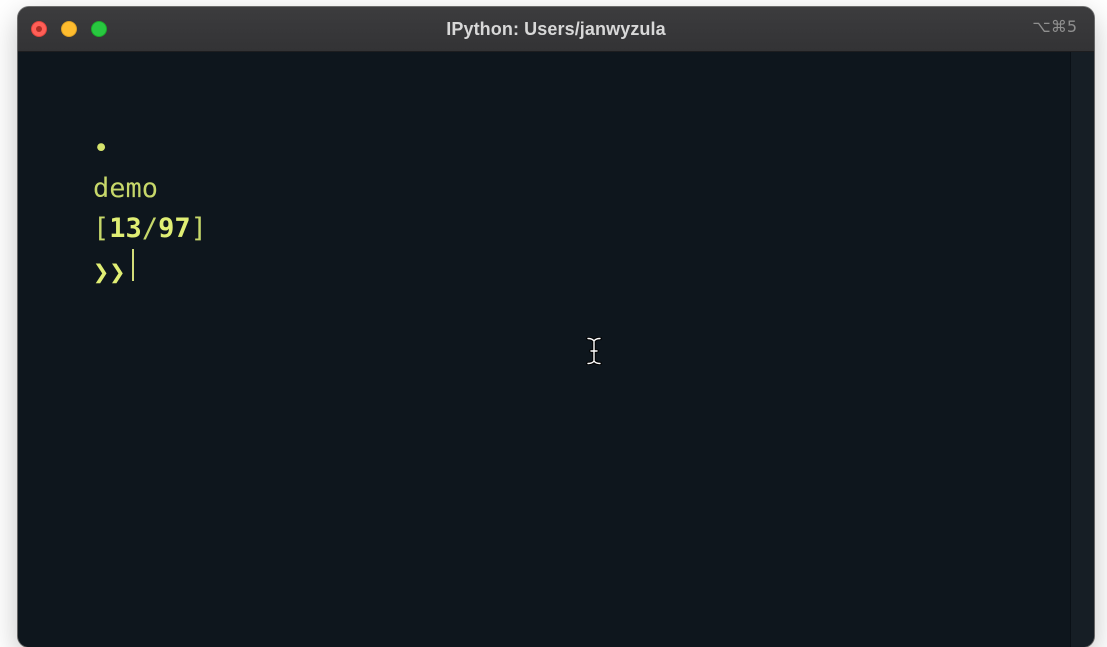  Describe the element at coordinates (101, 228) in the screenshot. I see `prompt-bracket-open: [` at that location.